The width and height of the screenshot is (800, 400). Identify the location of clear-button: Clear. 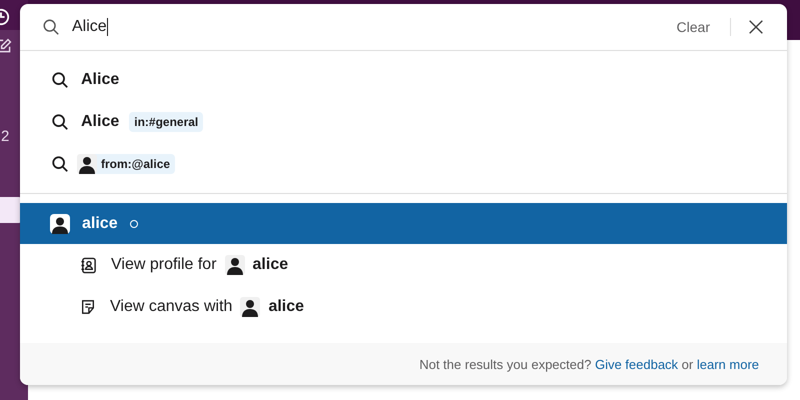
(693, 27).